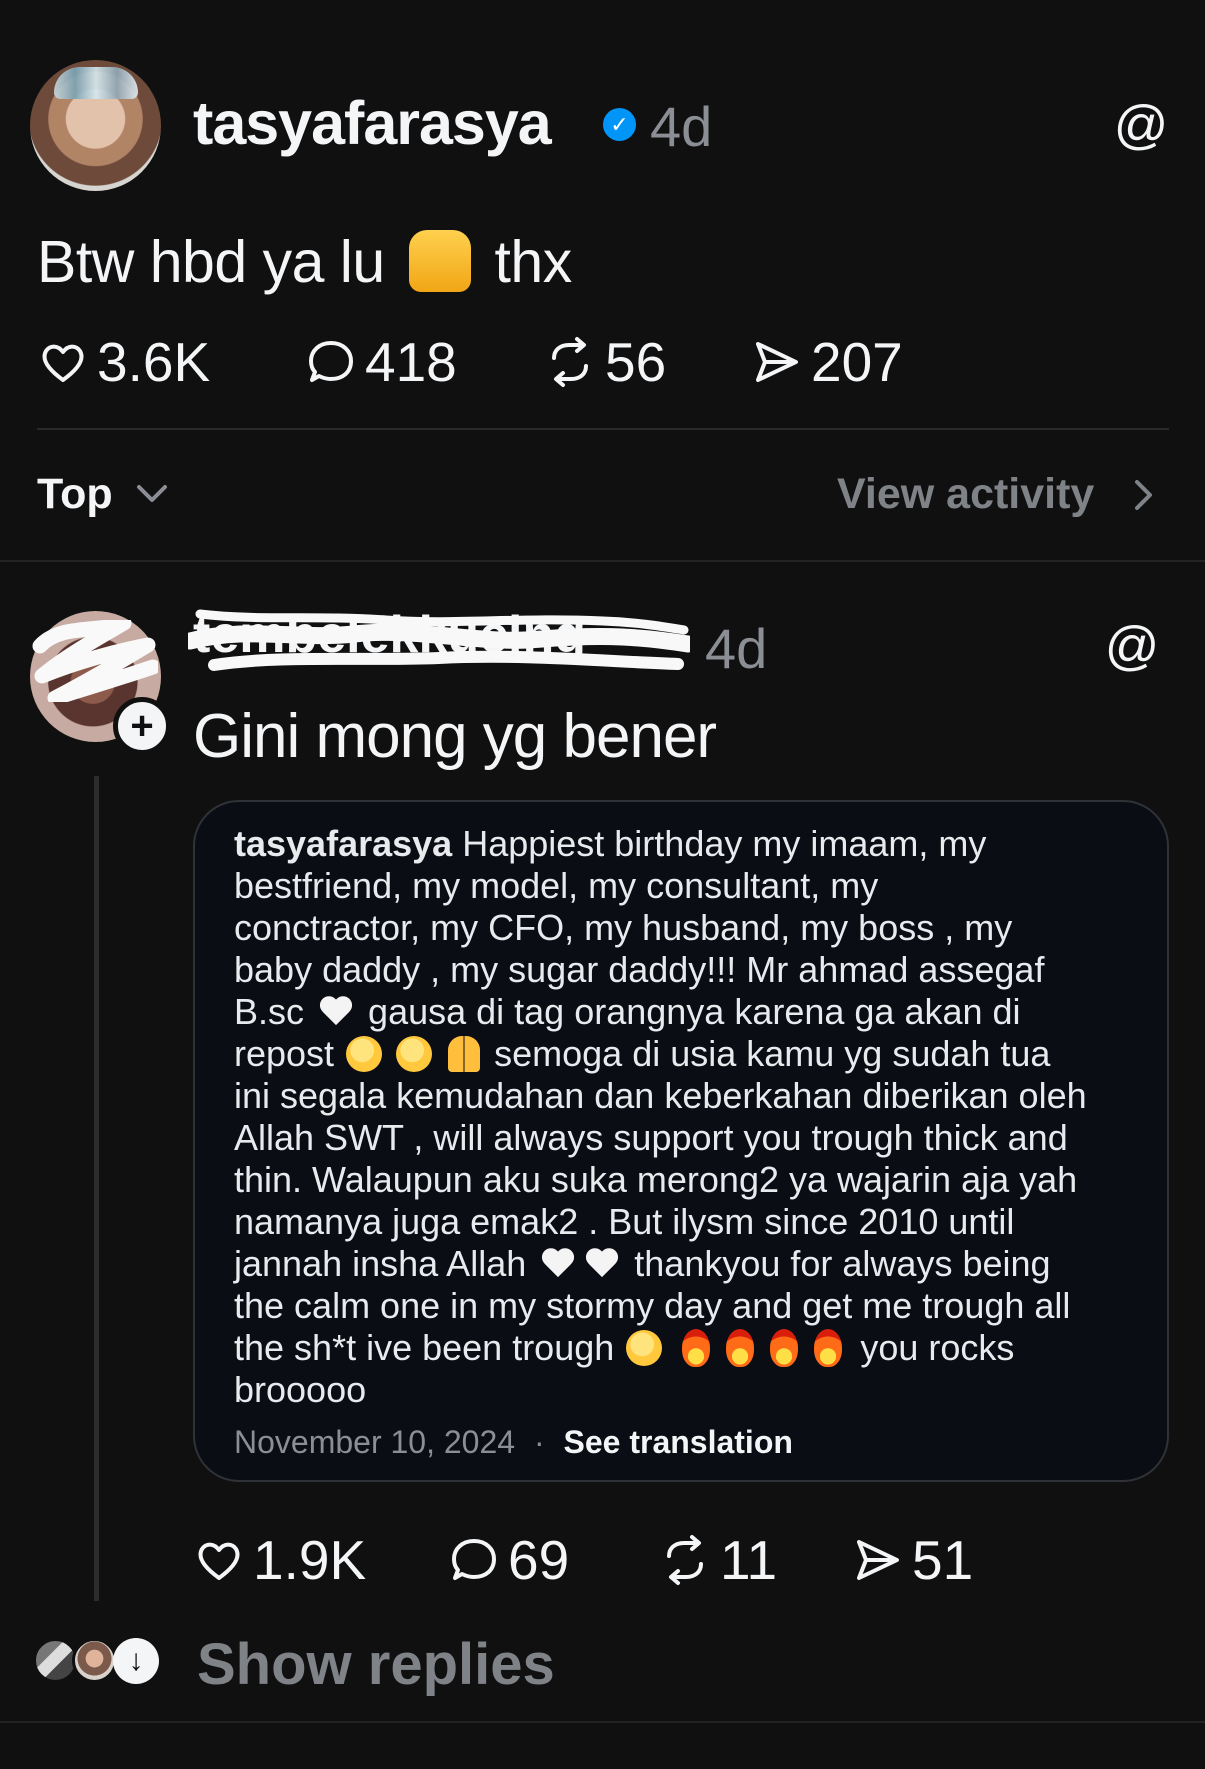 The image size is (1205, 1769). Describe the element at coordinates (533, 262) in the screenshot. I see `post-text-end: thx` at that location.